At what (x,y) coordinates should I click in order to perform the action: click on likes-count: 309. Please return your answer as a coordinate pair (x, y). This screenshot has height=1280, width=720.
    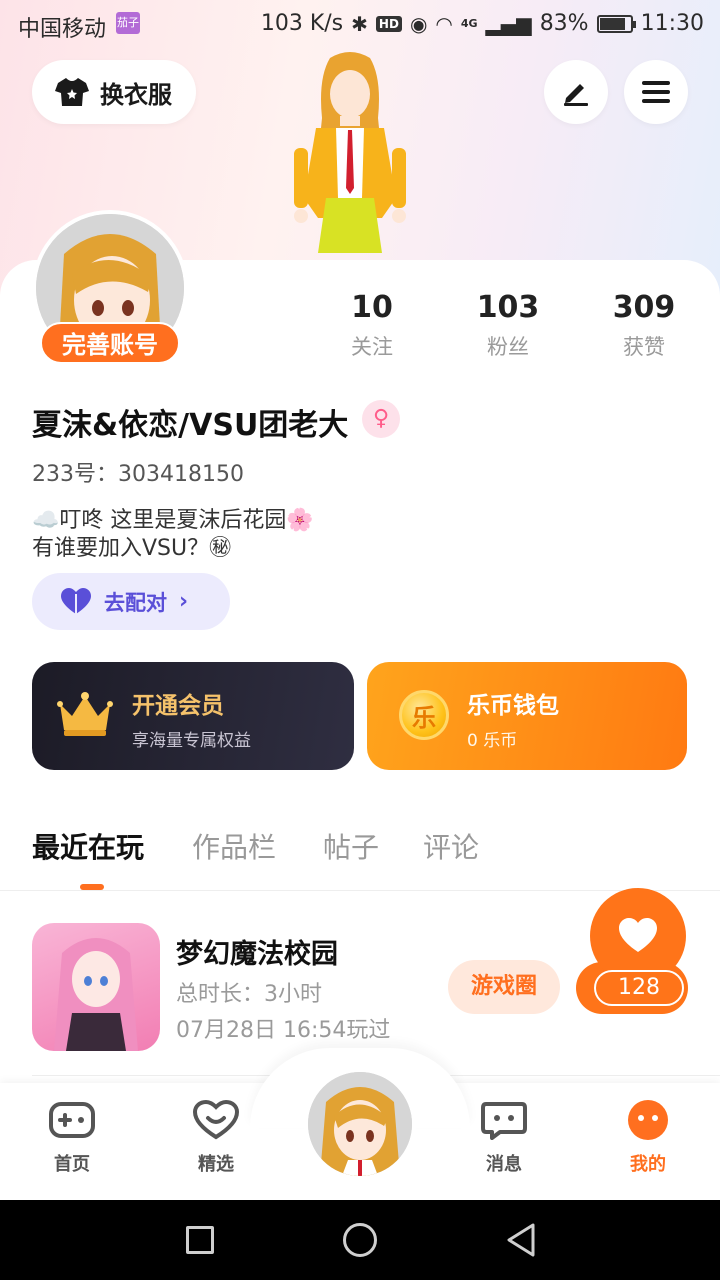
    Looking at the image, I should click on (644, 307).